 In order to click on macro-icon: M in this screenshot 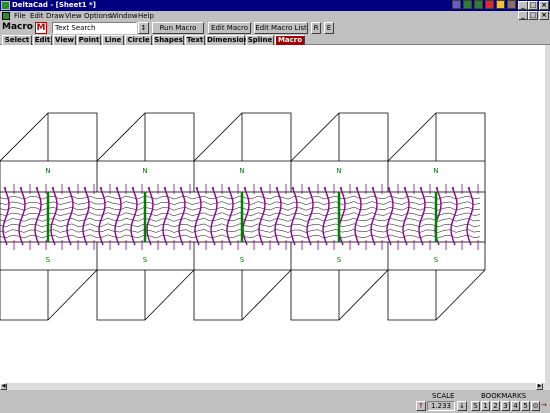, I will do `click(41, 28)`.